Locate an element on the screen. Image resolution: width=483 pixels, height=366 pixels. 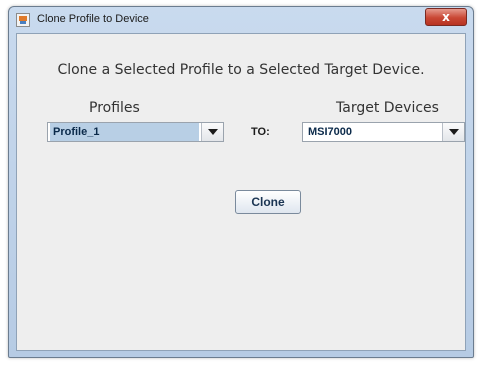
clone-button: Clone is located at coordinates (268, 202).